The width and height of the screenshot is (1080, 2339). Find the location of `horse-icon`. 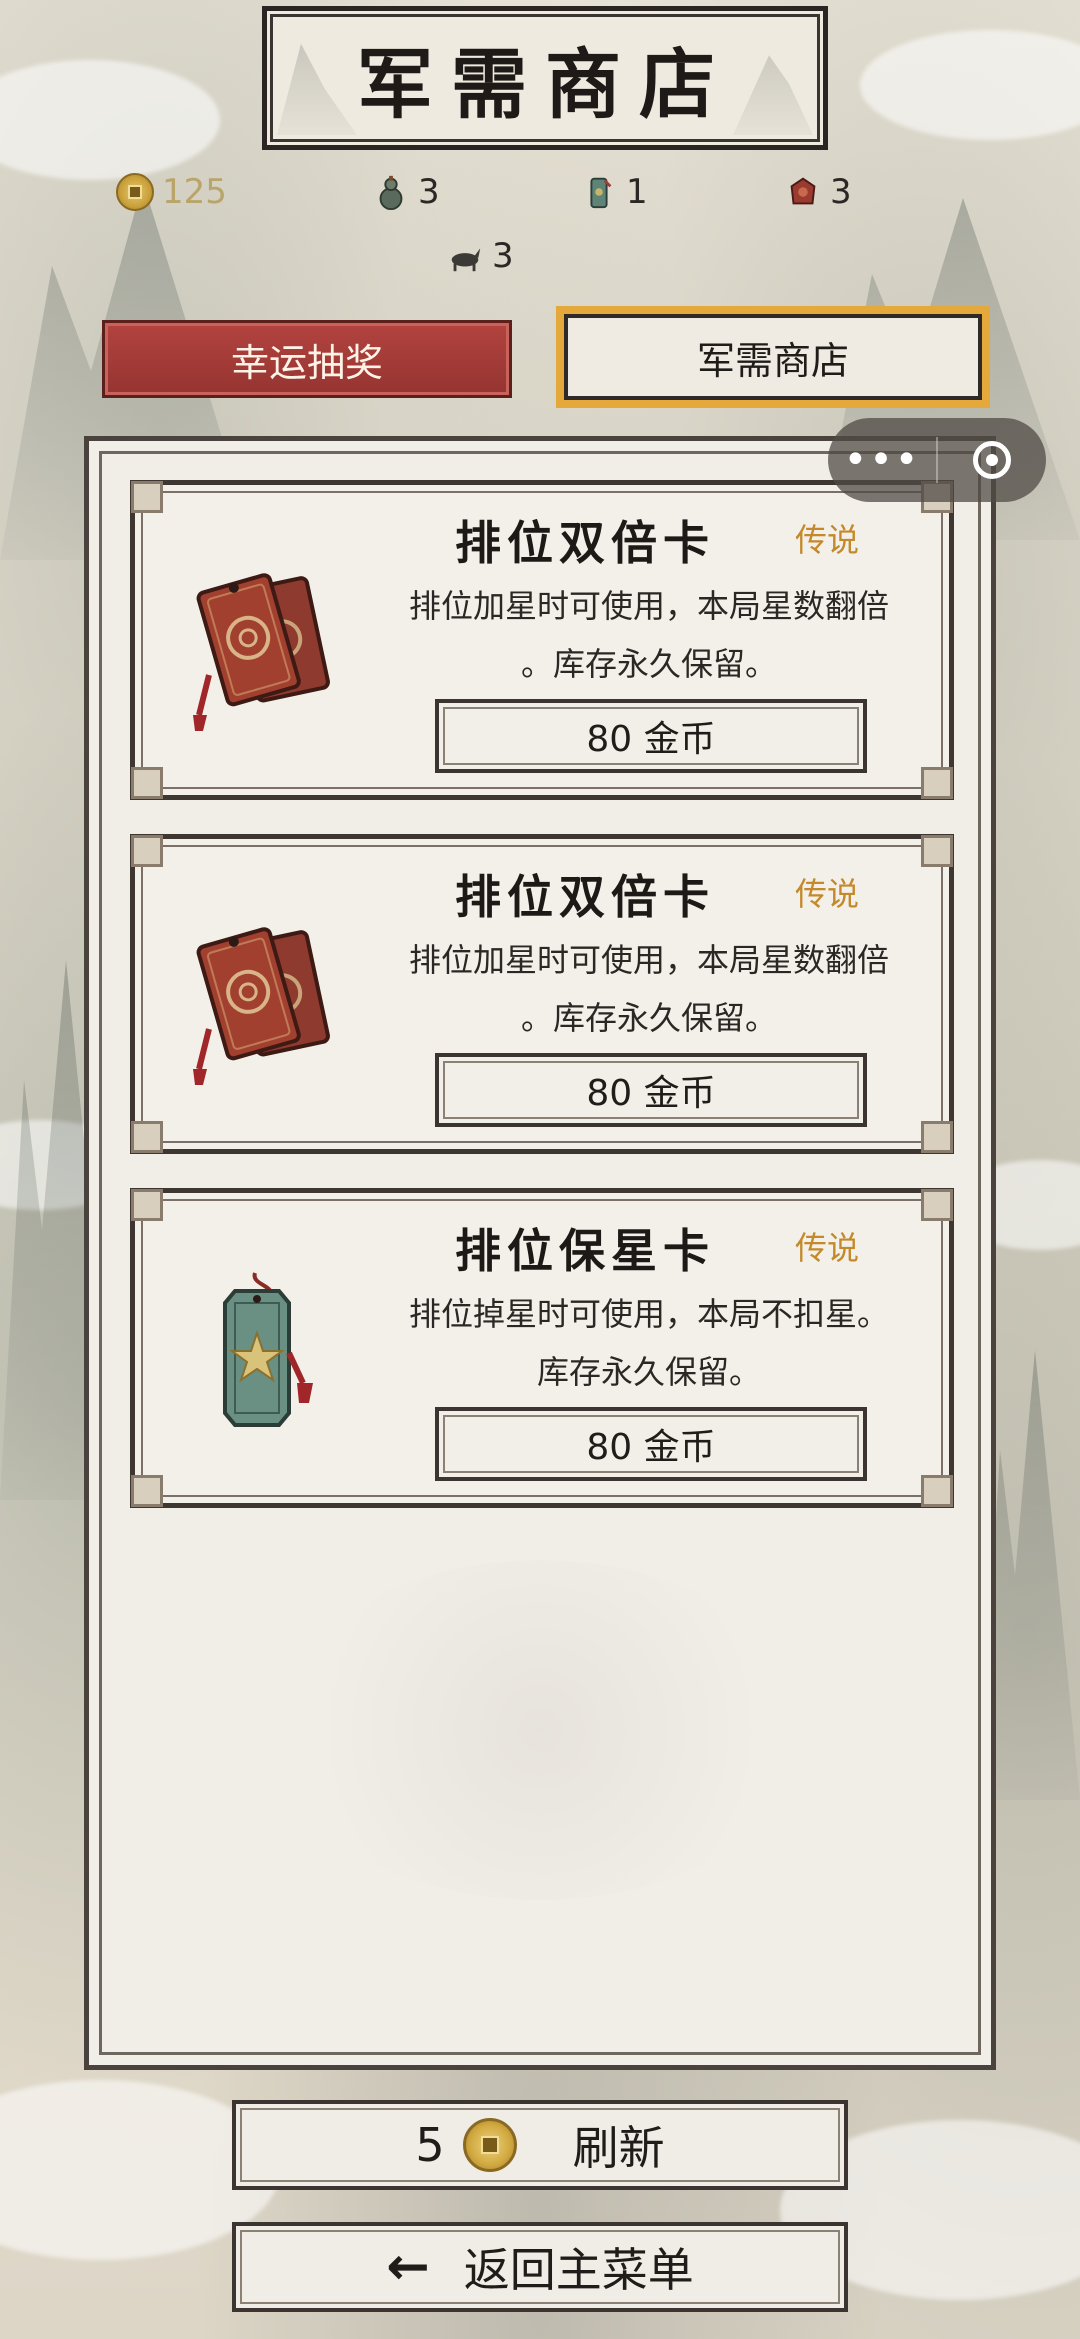

horse-icon is located at coordinates (466, 260).